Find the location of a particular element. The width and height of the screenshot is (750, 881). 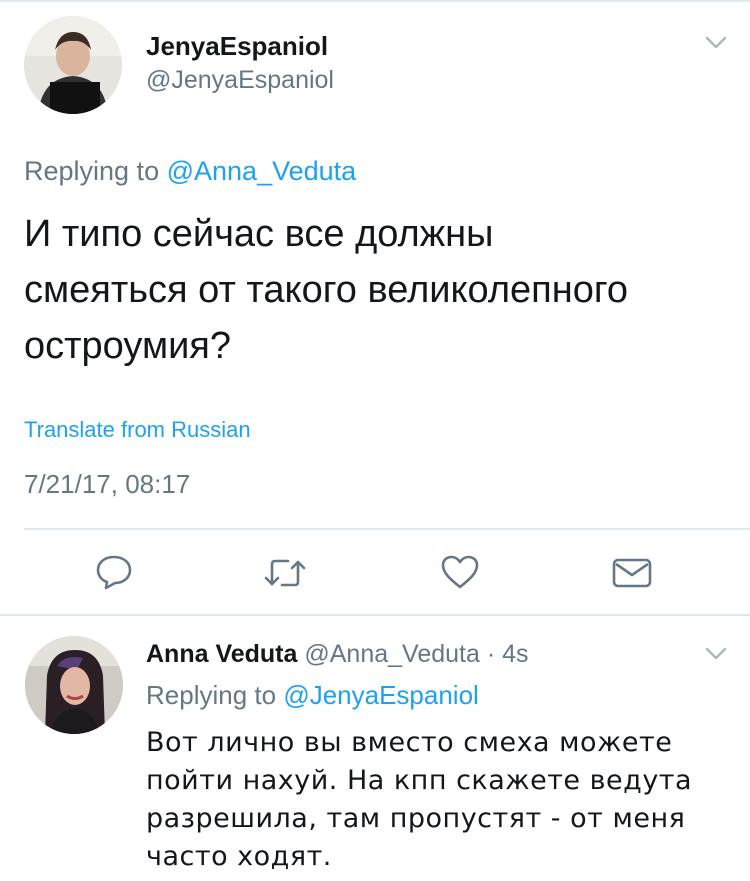

top-divider is located at coordinates (375, 1).